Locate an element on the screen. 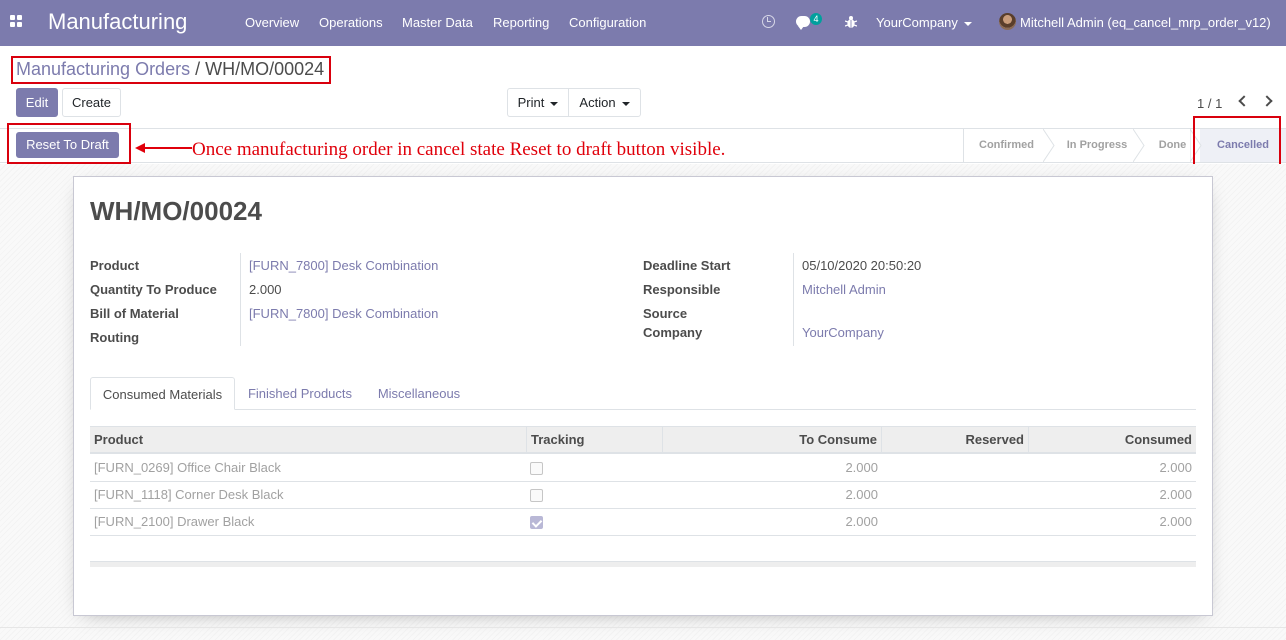 This screenshot has width=1286, height=640. clock-icon is located at coordinates (768, 21).